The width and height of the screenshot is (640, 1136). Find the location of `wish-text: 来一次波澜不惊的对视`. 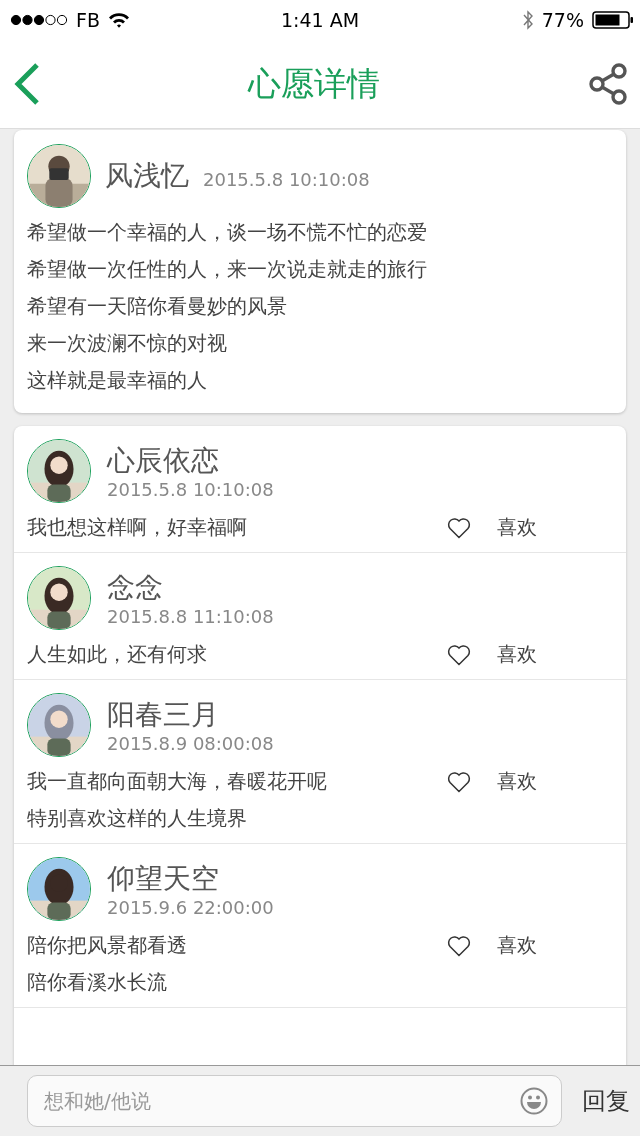

wish-text: 来一次波澜不惊的对视 is located at coordinates (127, 343).